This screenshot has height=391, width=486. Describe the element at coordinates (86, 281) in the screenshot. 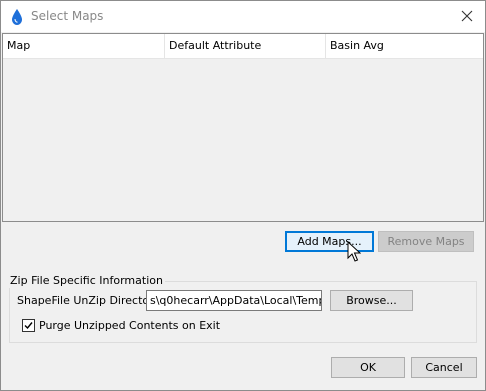

I see `zip-file-group-title: Zip File Specific Information` at that location.